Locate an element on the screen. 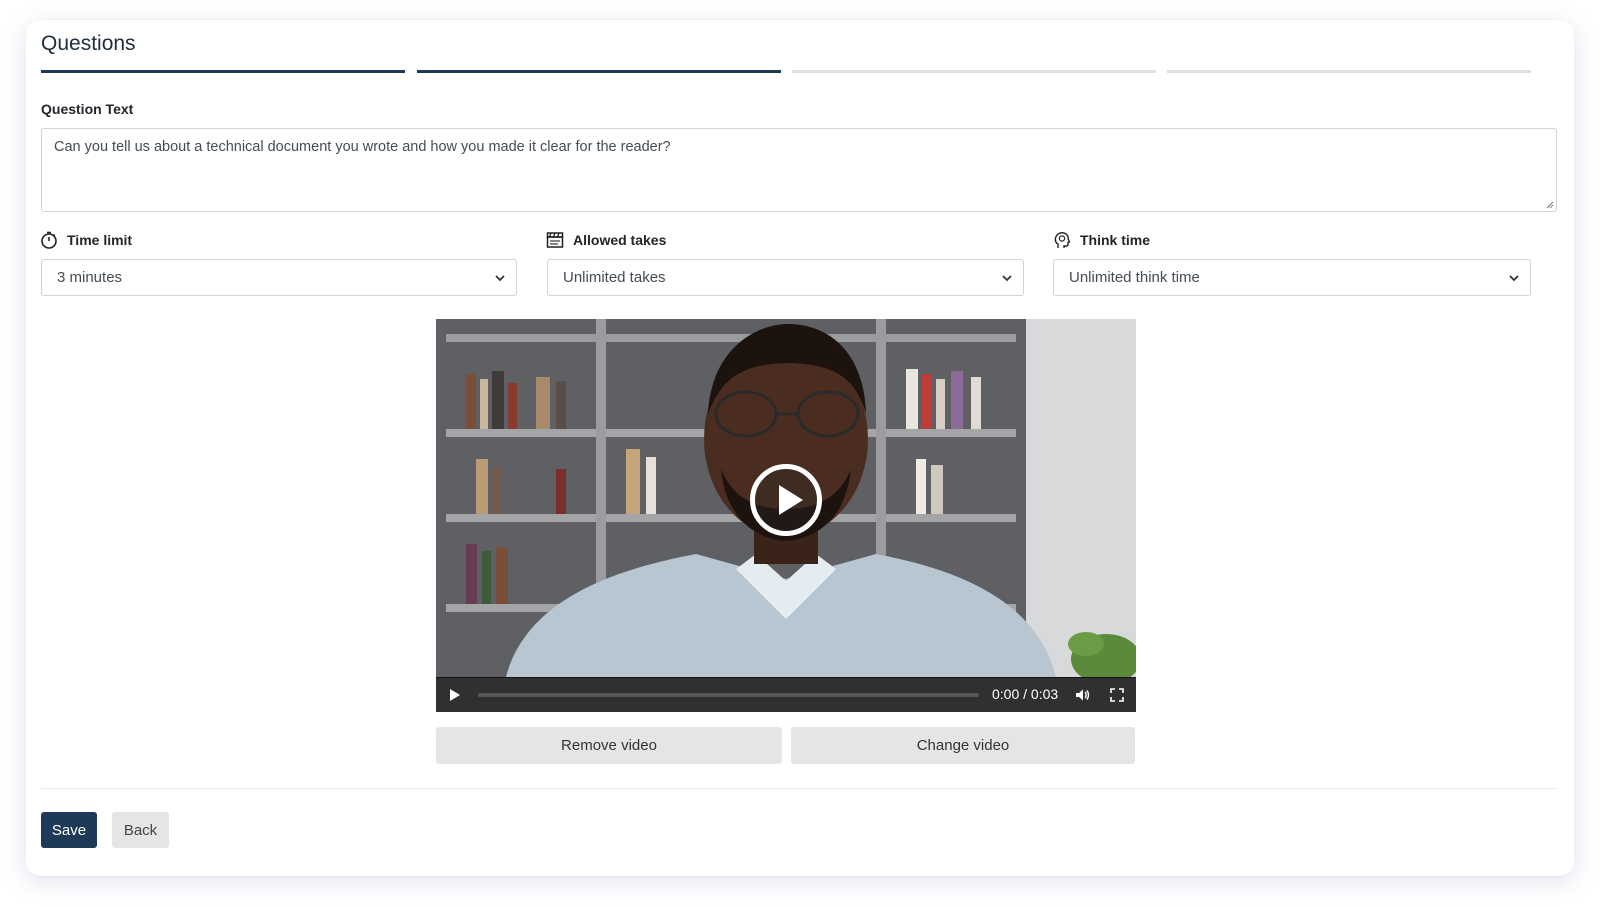  time-limit-label: Time limit is located at coordinates (86, 240).